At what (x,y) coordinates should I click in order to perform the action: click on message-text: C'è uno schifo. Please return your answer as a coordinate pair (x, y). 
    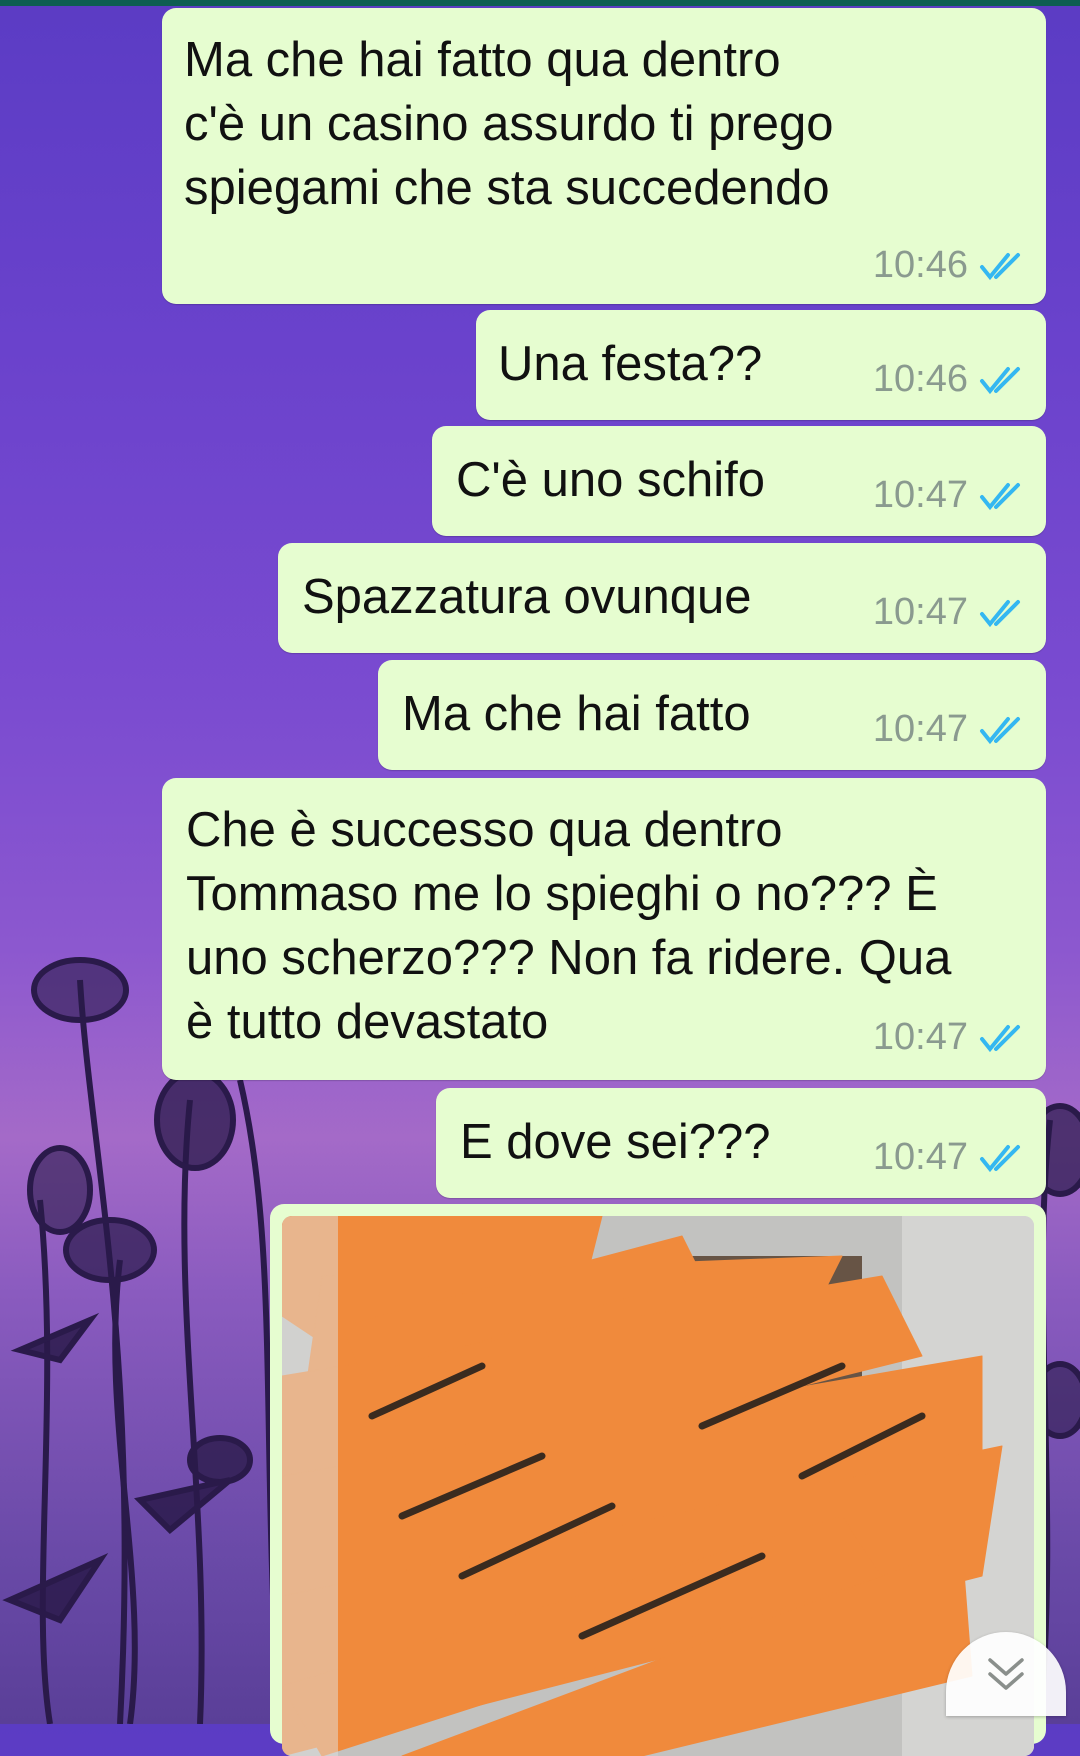
    Looking at the image, I should click on (610, 480).